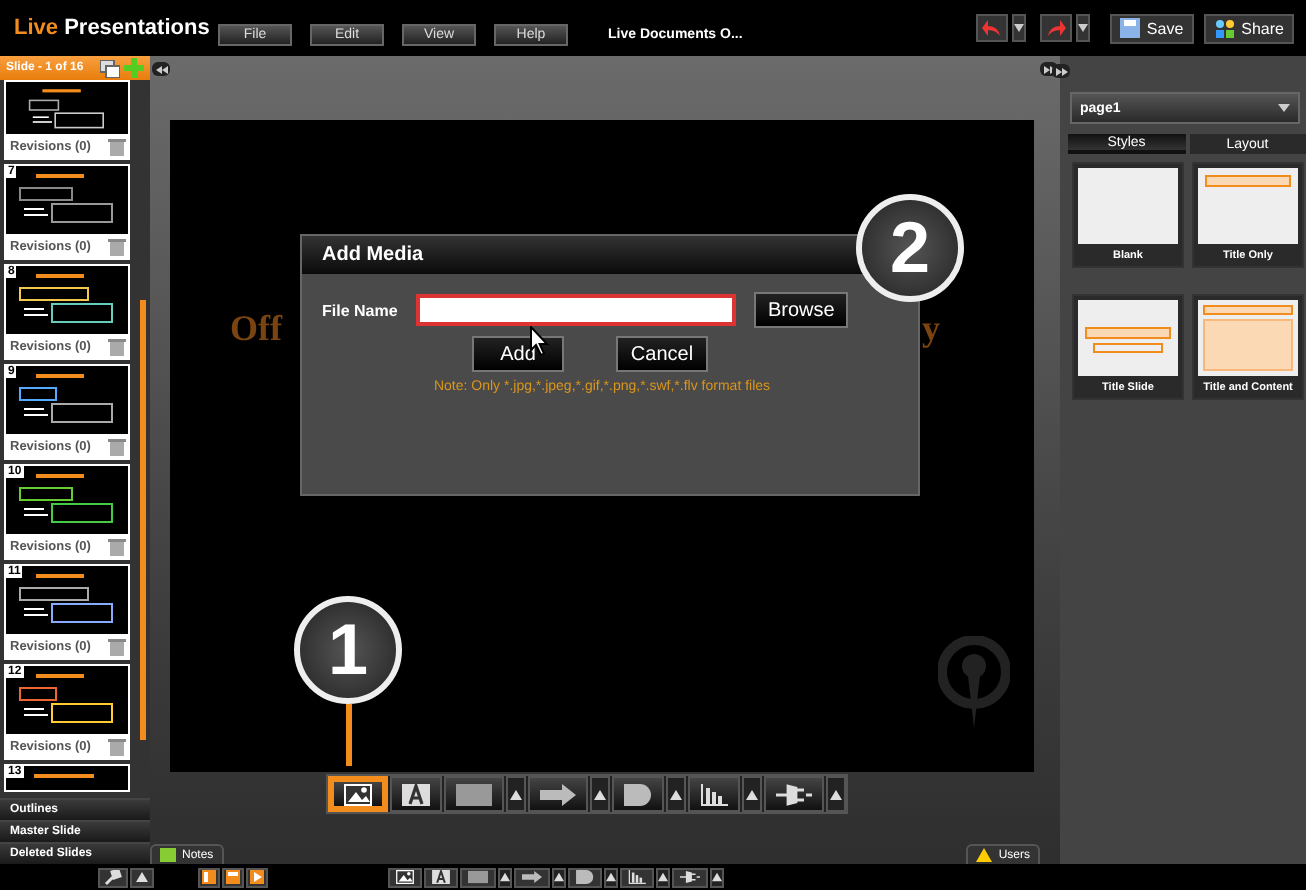  I want to click on copy-slide-icon, so click(110, 68).